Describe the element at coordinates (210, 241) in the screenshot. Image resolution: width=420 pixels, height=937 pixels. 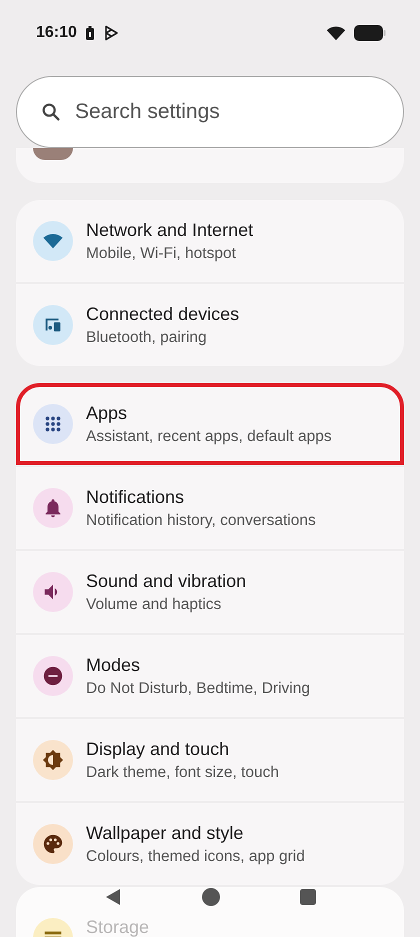
I see `settings-item: Network and Internet Mobile, Wi-Fi, hotspot` at that location.